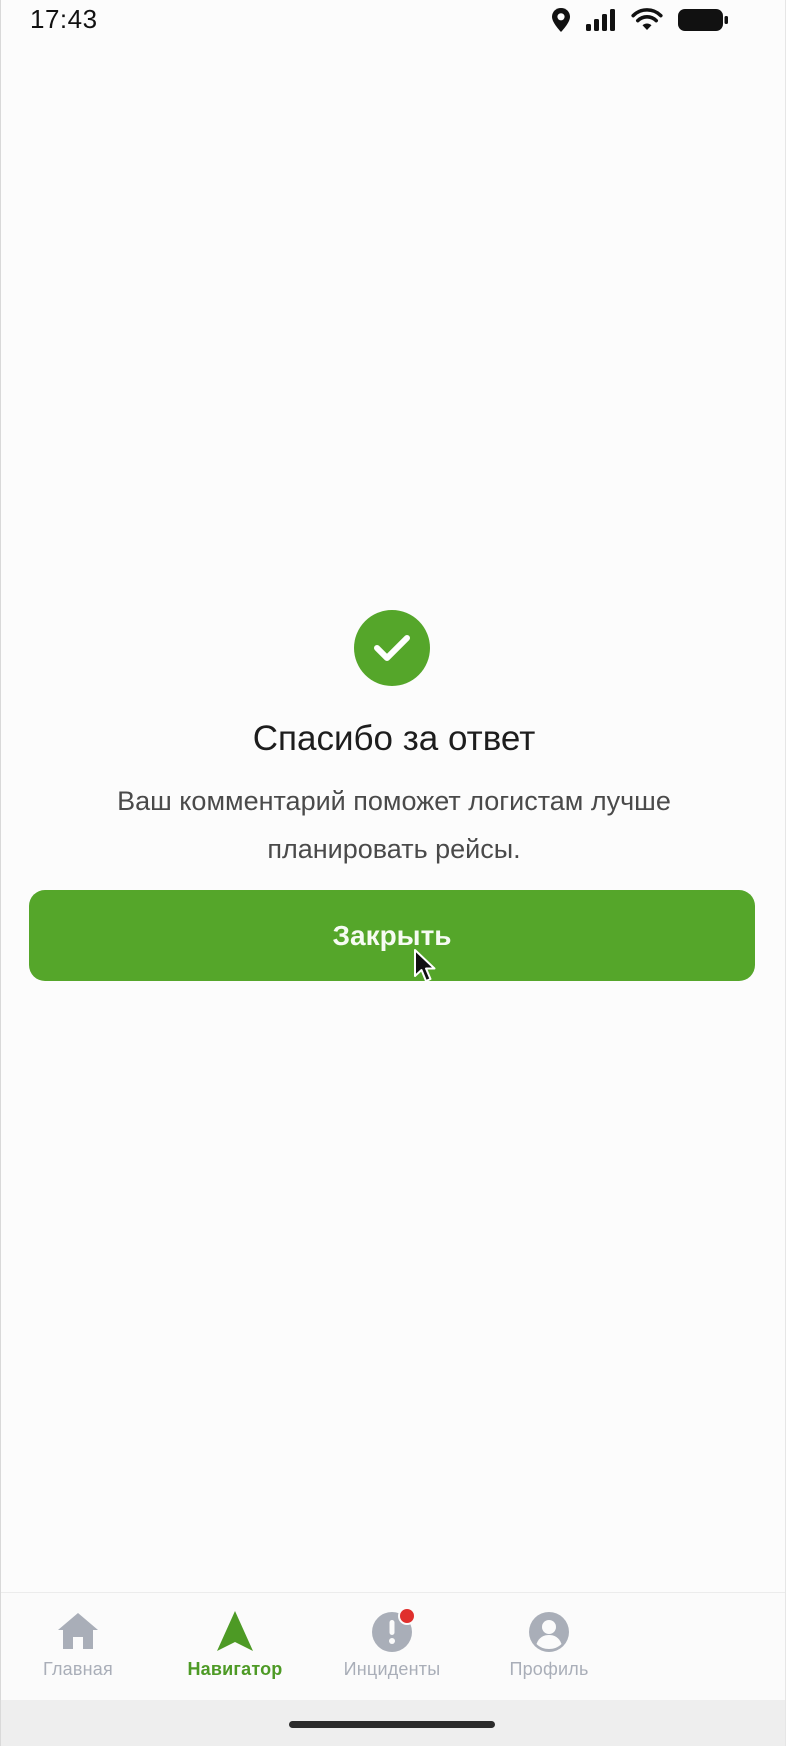 This screenshot has height=1746, width=786. What do you see at coordinates (64, 19) in the screenshot?
I see `status-time: 17:43` at bounding box center [64, 19].